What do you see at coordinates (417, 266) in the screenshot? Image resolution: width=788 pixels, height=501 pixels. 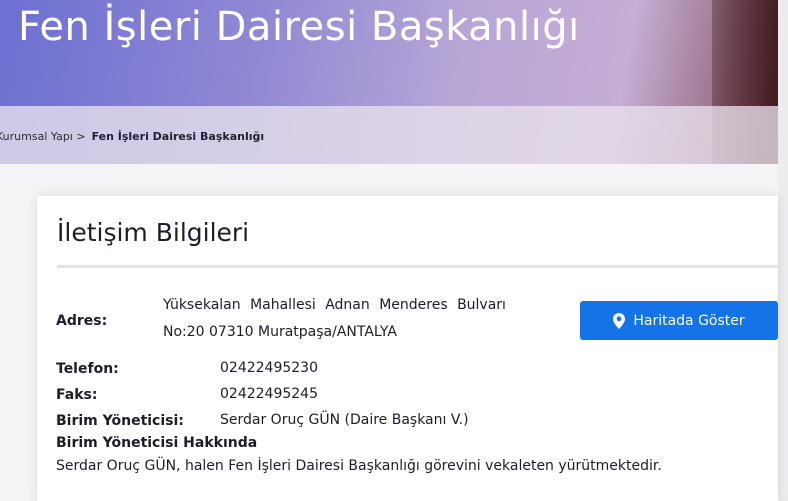 I see `heading-divider` at bounding box center [417, 266].